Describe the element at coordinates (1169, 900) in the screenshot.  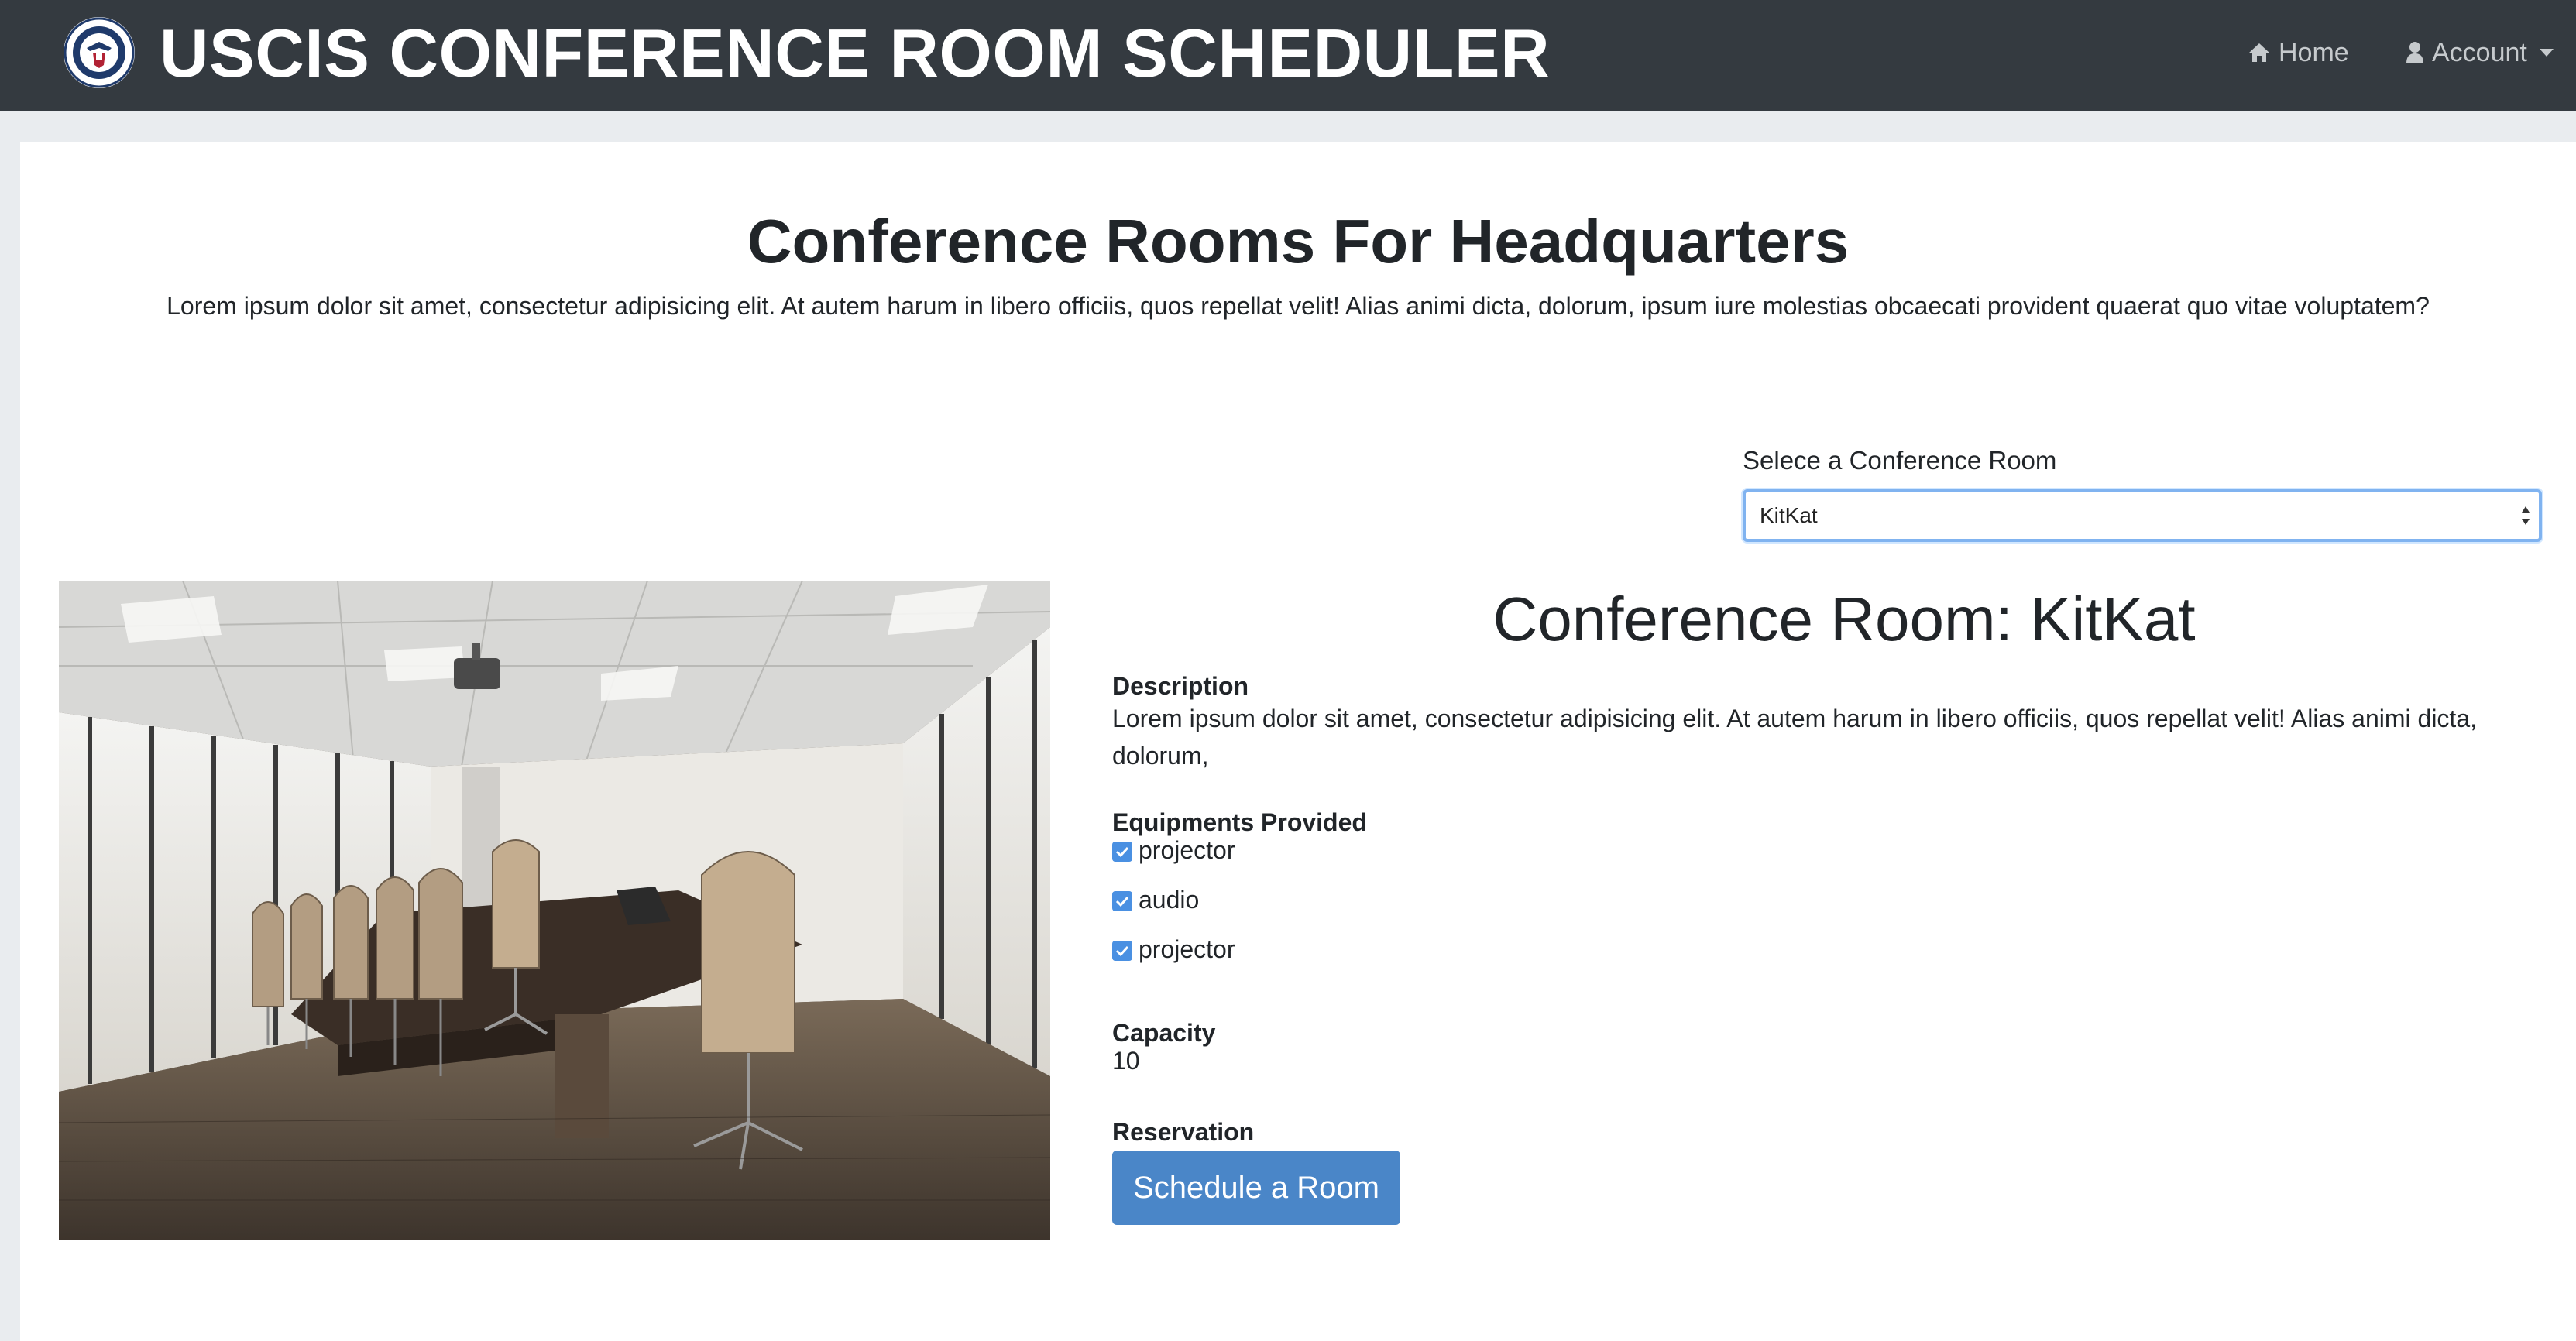
I see `equipment-item-label: audio` at that location.